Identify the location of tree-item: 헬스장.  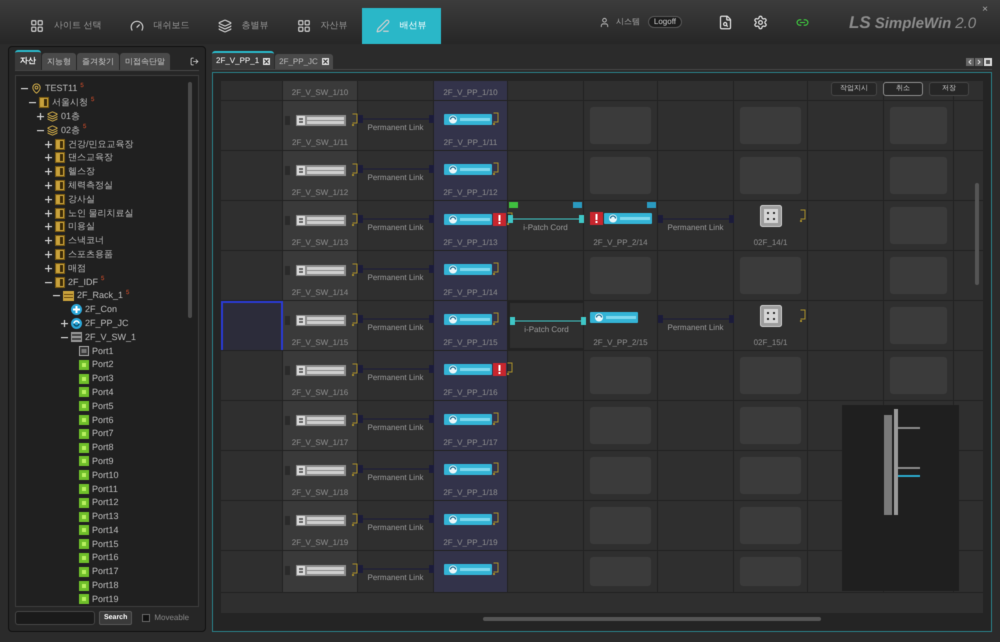
(81, 171).